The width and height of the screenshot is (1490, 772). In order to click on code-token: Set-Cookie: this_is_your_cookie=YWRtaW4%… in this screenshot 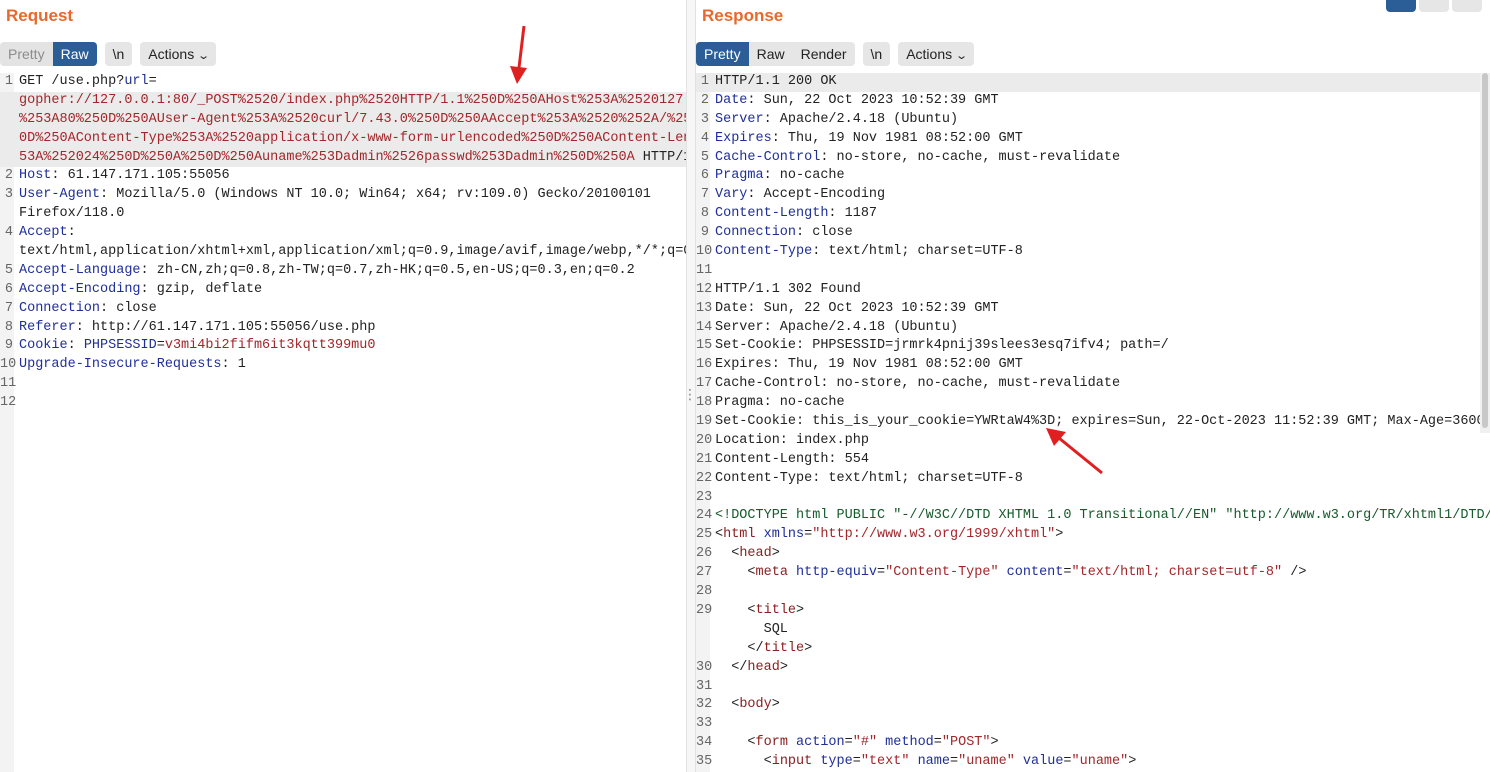, I will do `click(1100, 422)`.